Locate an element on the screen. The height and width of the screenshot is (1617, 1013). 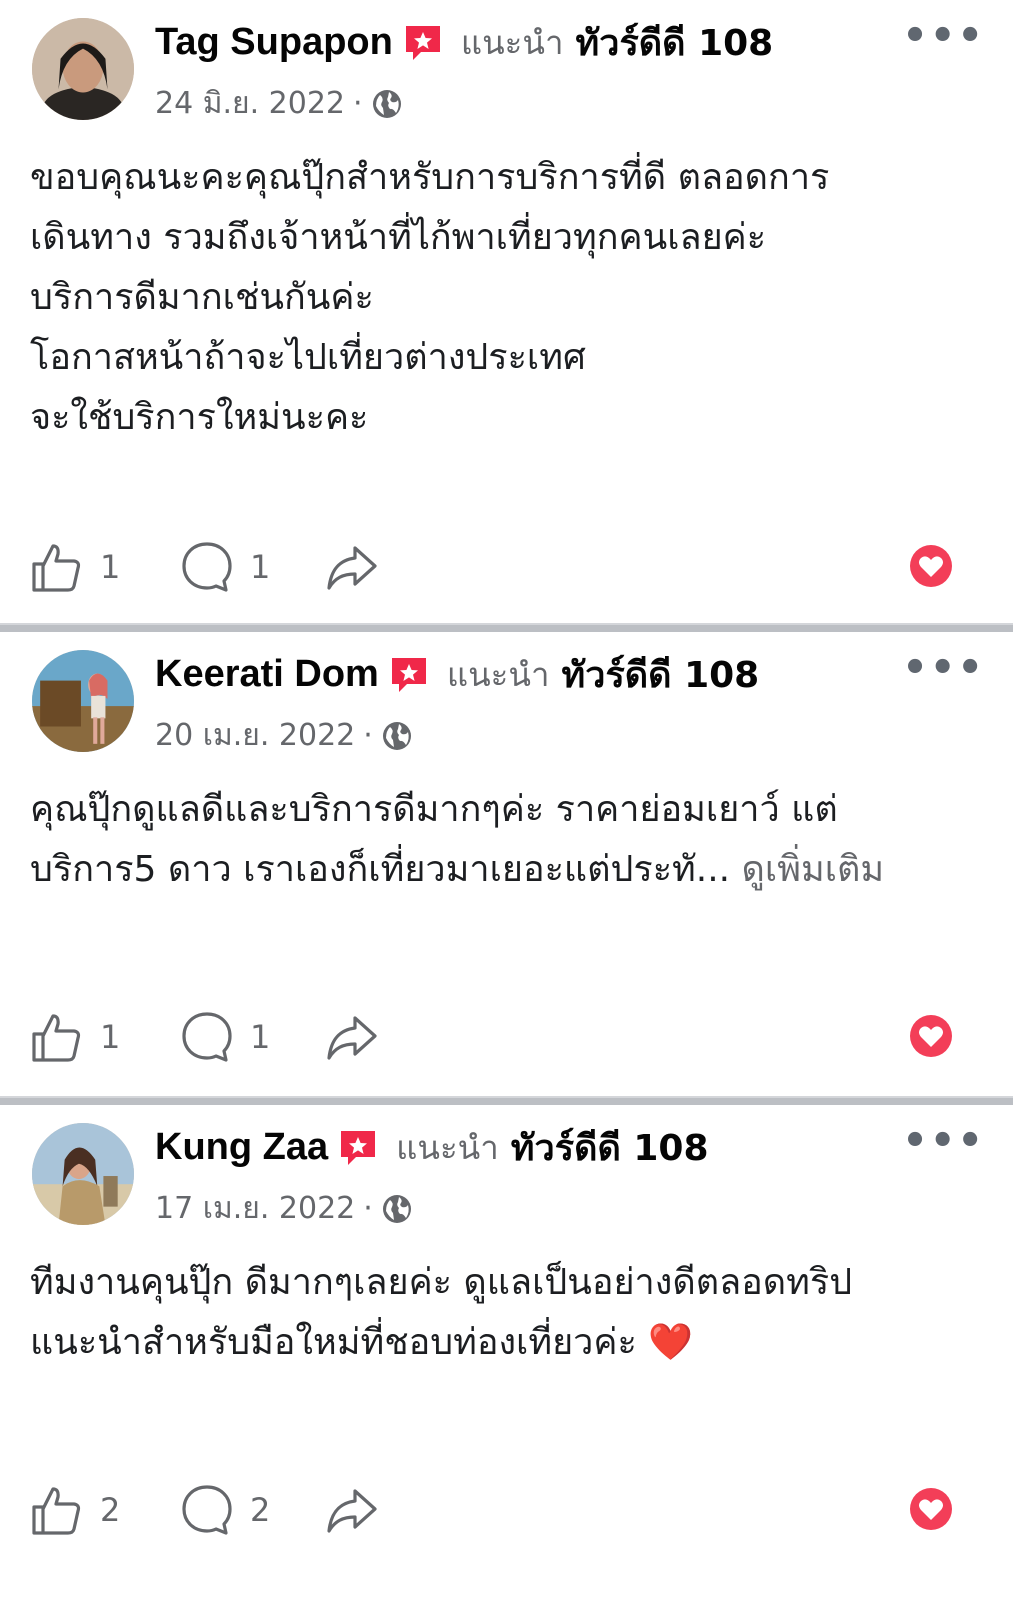
review-date: 20 เม.ย. 2022 is located at coordinates (255, 735).